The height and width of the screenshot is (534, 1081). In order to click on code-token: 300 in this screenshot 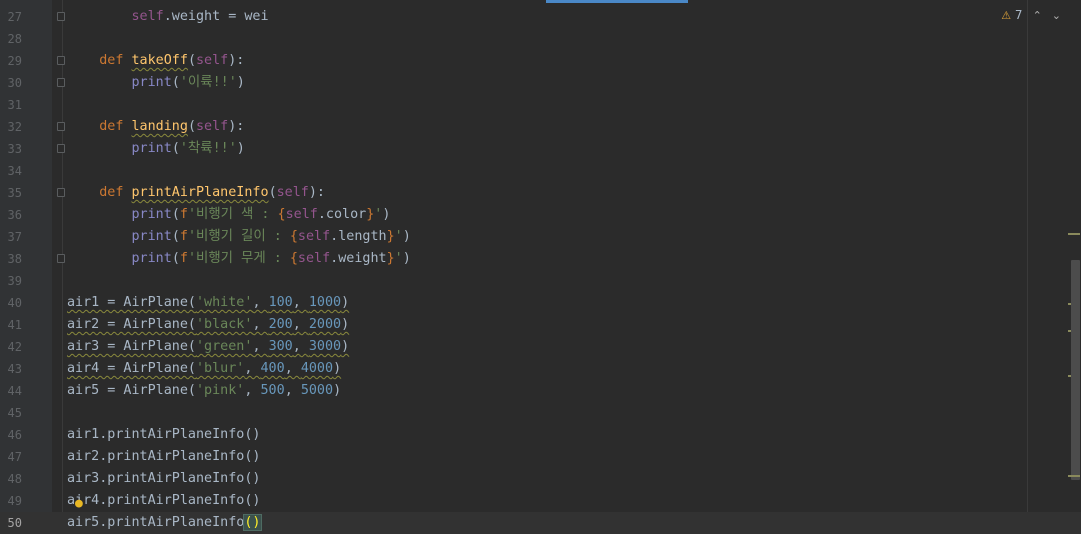, I will do `click(280, 346)`.